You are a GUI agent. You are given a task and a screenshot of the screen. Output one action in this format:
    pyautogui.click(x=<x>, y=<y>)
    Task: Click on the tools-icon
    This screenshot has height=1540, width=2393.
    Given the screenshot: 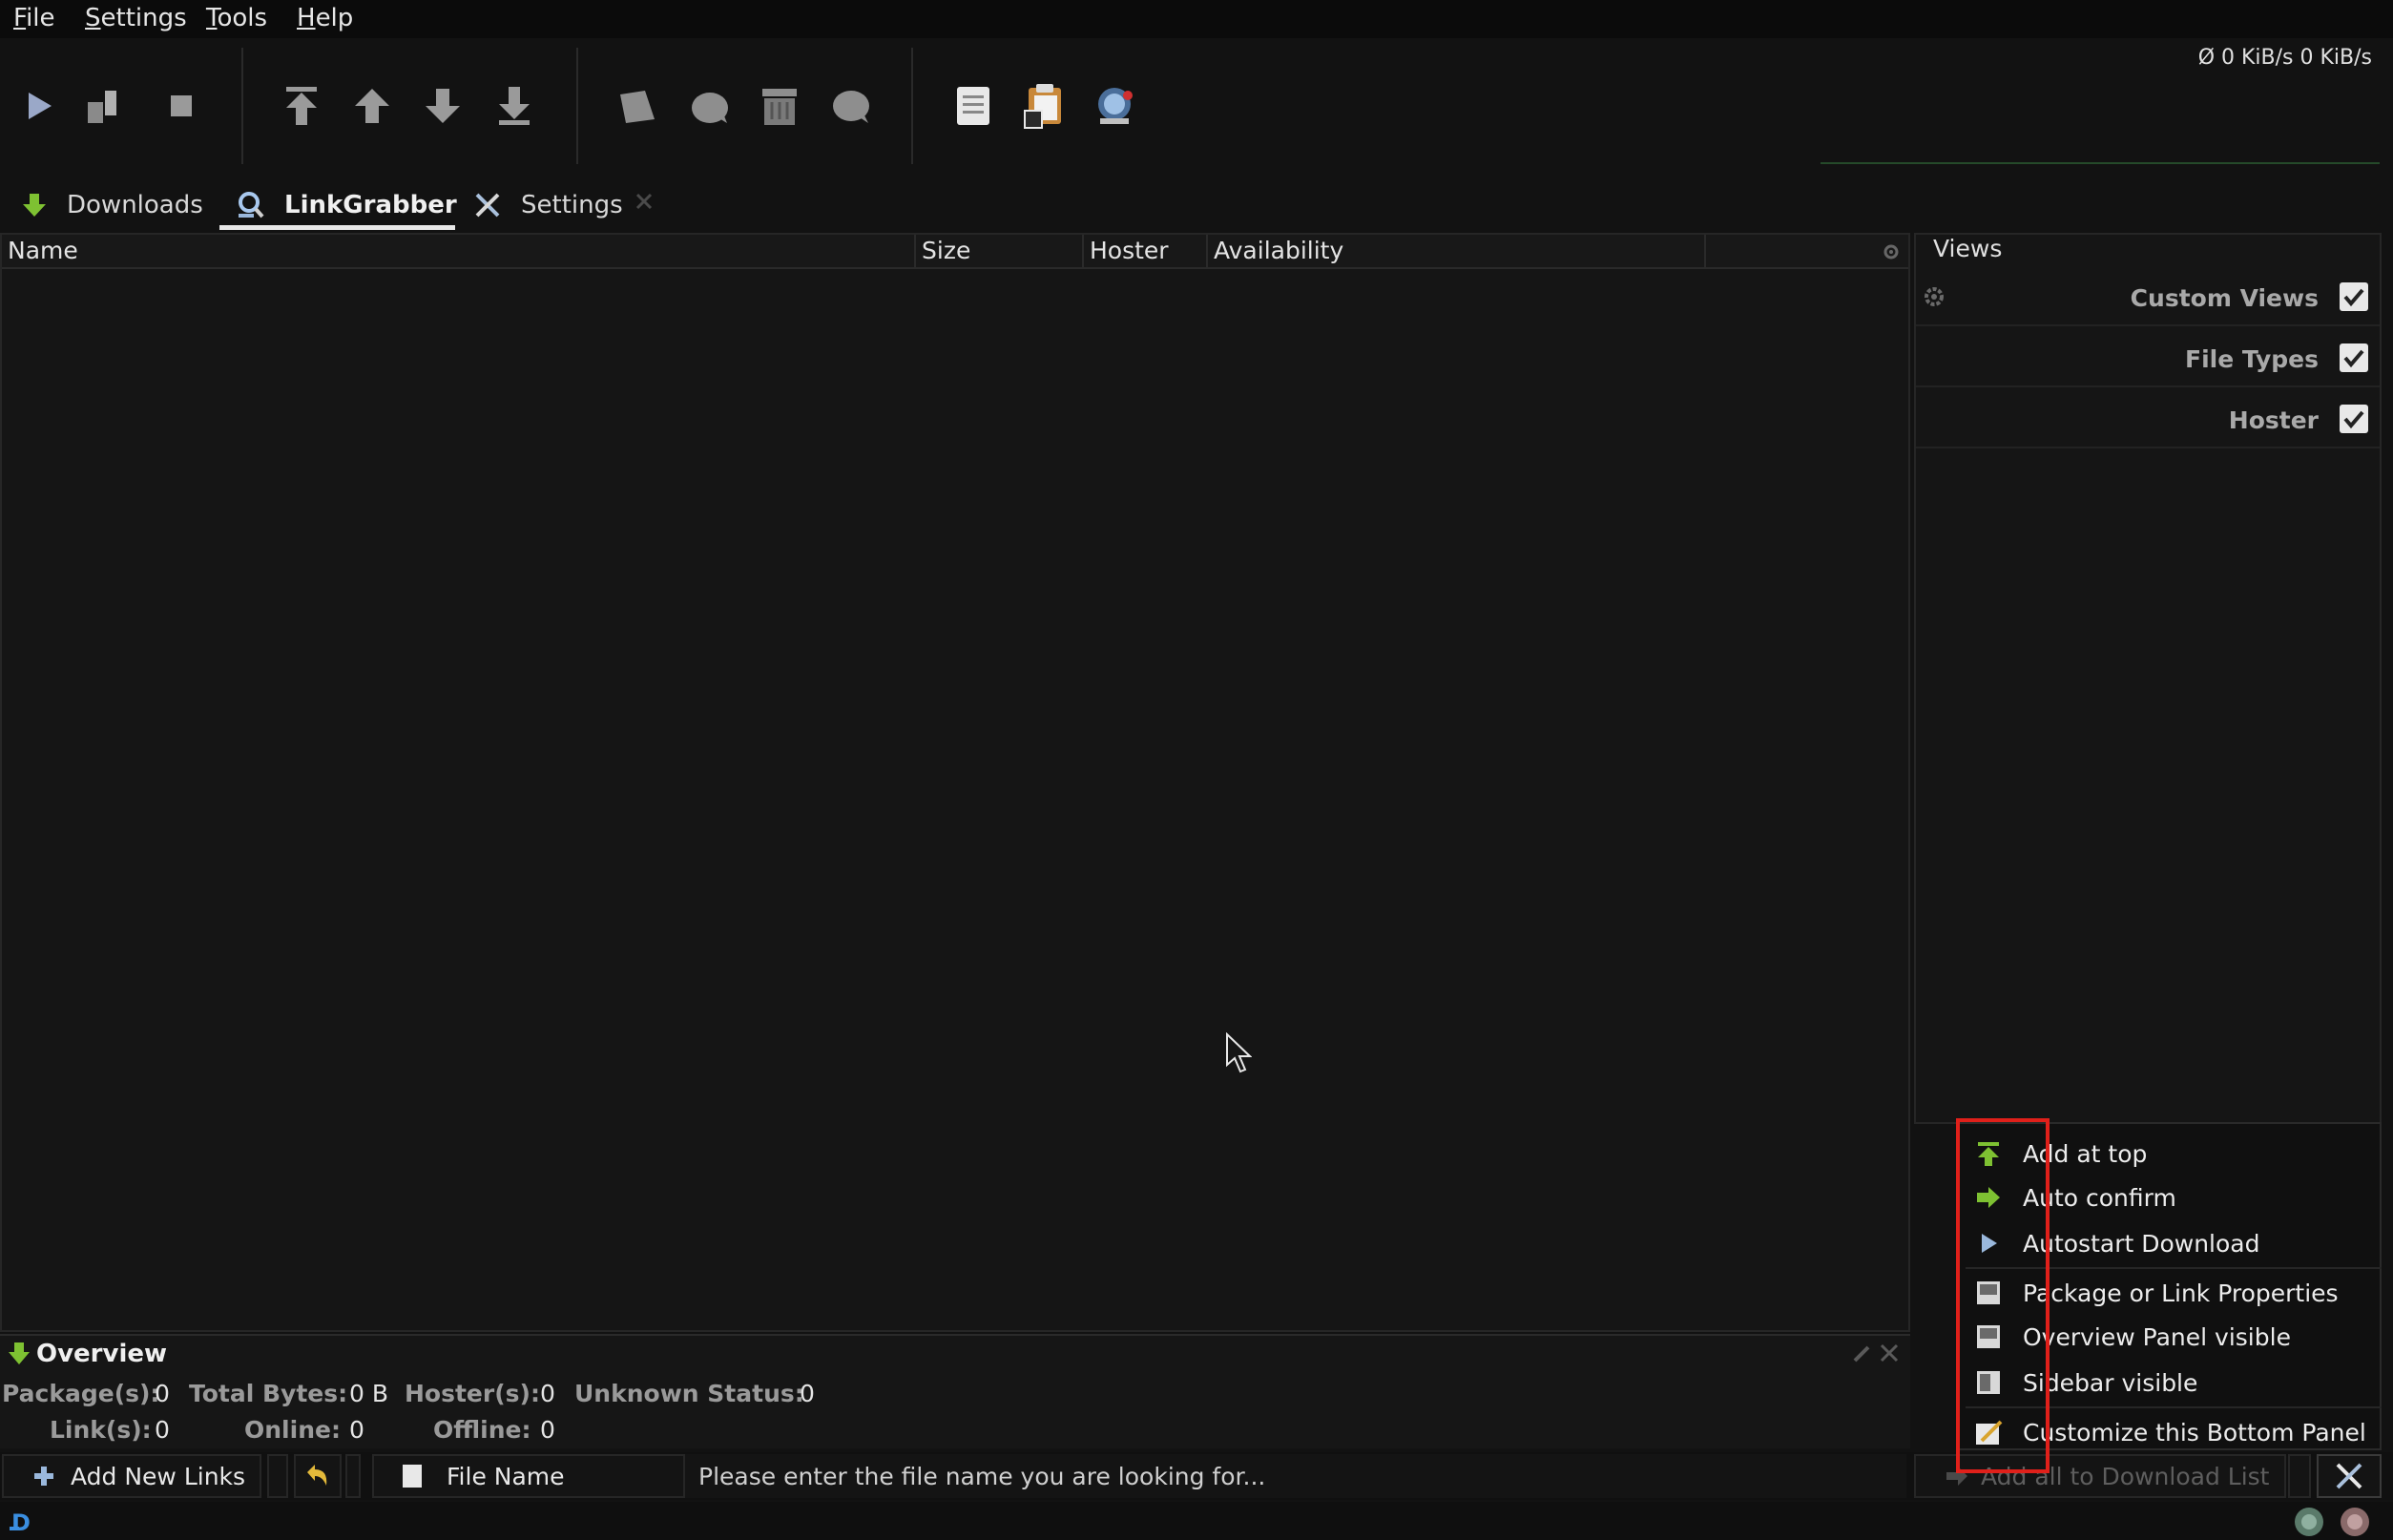 What is the action you would take?
    pyautogui.click(x=2349, y=1476)
    